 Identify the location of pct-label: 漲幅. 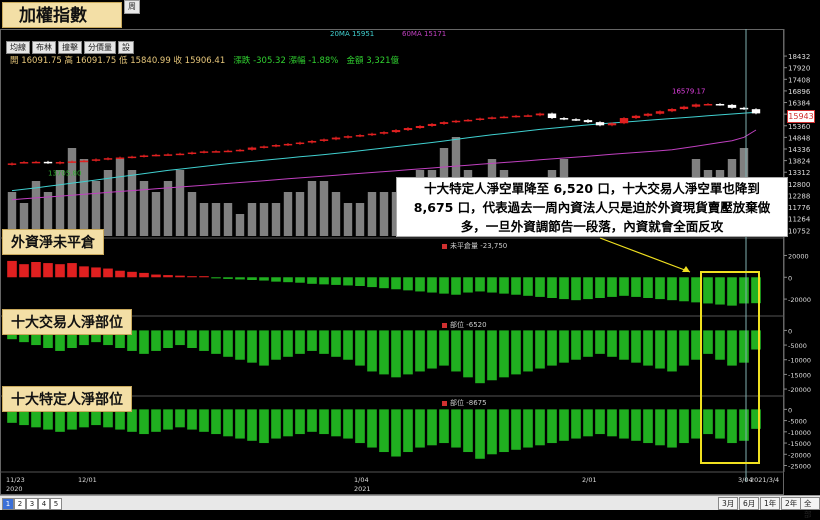
(297, 61).